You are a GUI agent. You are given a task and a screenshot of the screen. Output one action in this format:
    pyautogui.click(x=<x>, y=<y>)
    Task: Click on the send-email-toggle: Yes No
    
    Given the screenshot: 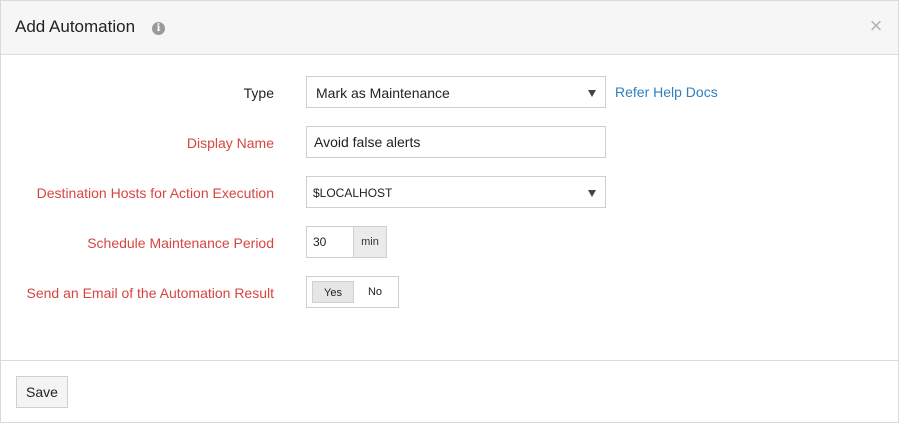 What is the action you would take?
    pyautogui.click(x=352, y=292)
    